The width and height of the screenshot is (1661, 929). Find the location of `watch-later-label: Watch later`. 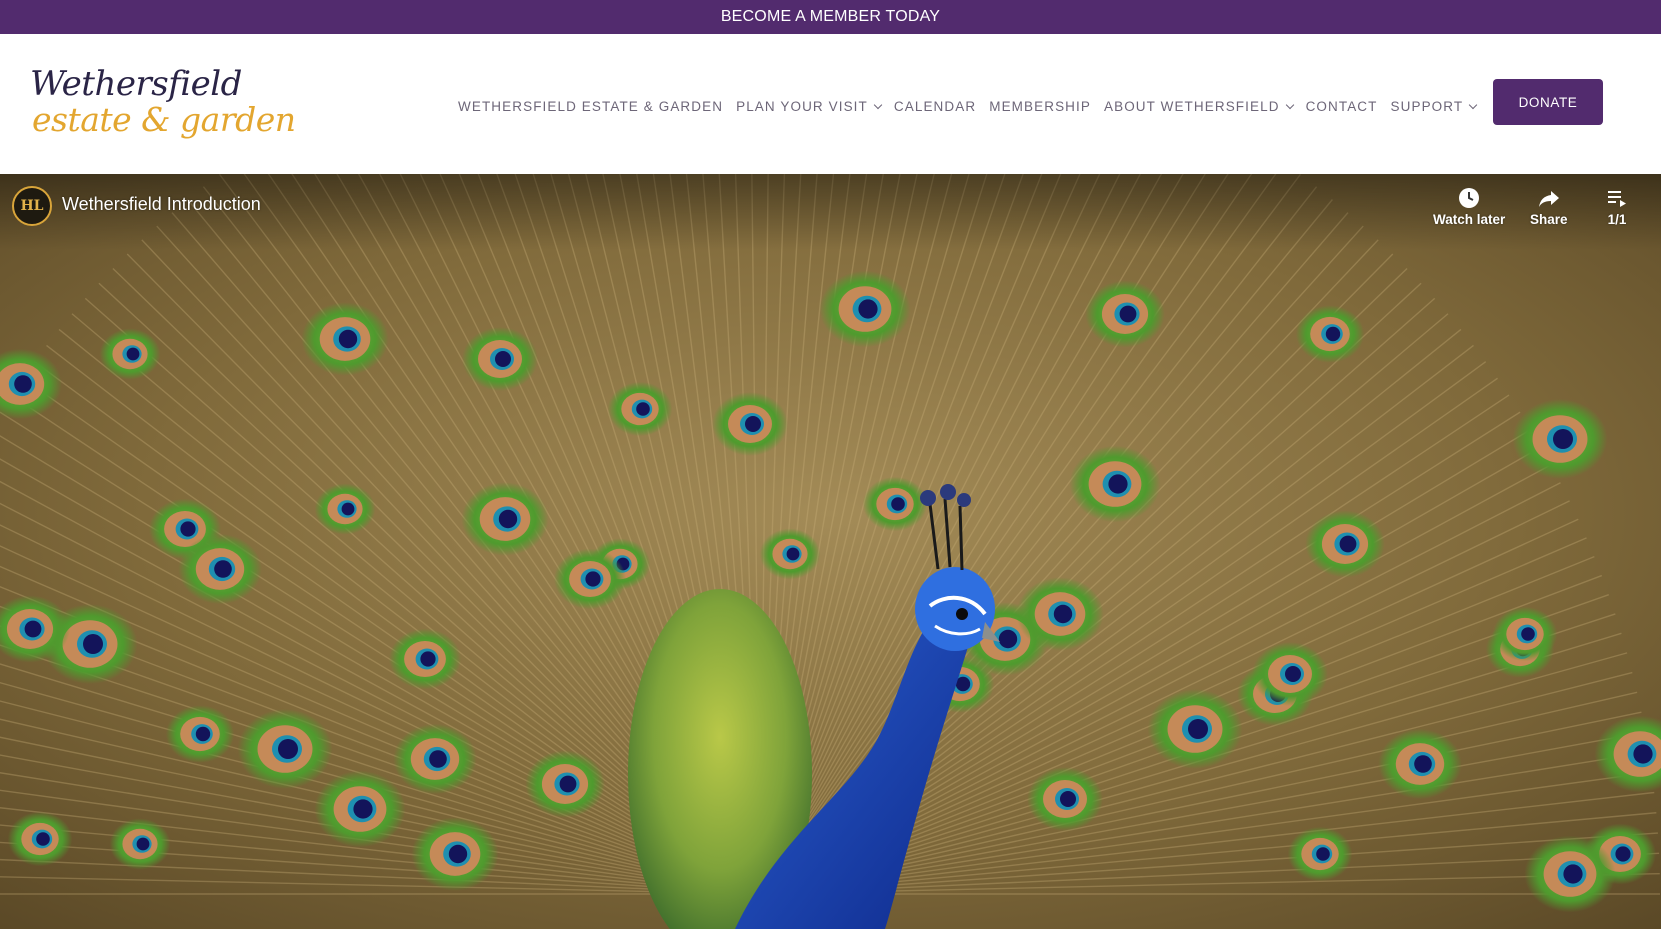

watch-later-label: Watch later is located at coordinates (1469, 219).